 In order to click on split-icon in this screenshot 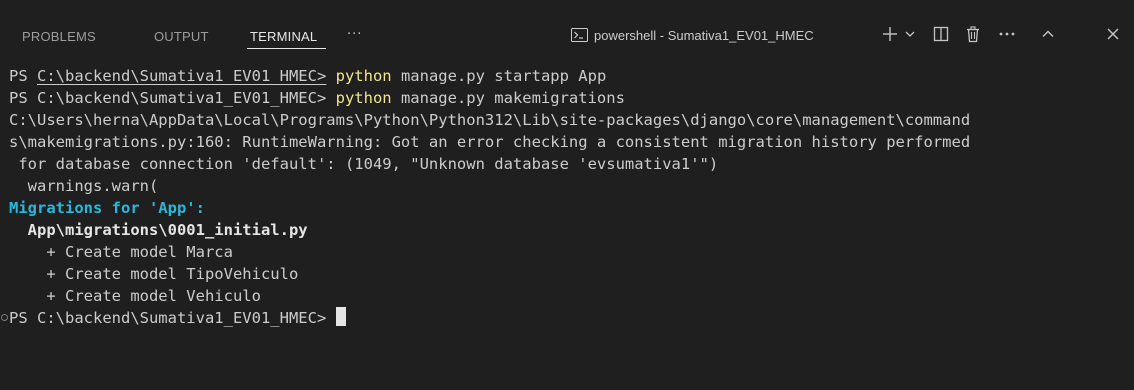, I will do `click(941, 34)`.